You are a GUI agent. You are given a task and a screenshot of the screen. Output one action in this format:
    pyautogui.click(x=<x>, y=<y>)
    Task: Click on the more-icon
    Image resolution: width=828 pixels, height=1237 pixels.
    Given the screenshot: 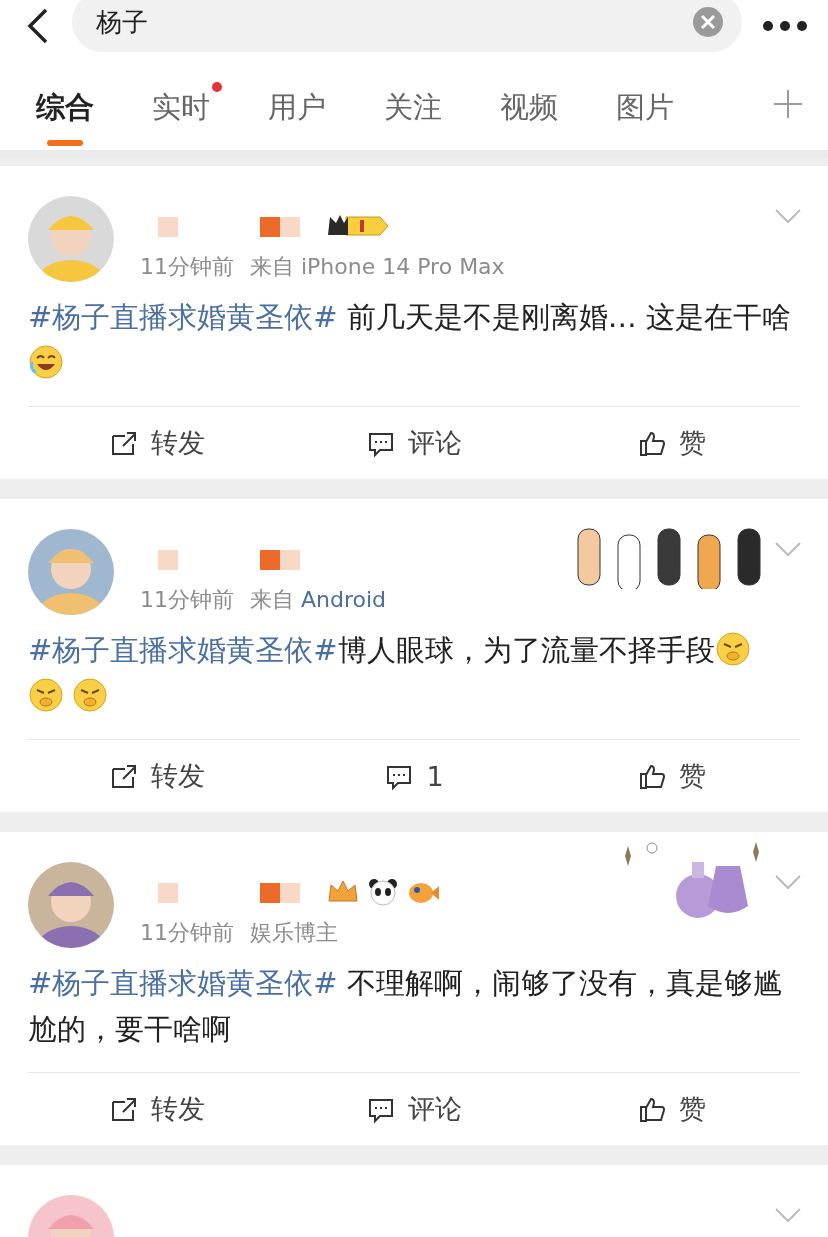 What is the action you would take?
    pyautogui.click(x=785, y=26)
    